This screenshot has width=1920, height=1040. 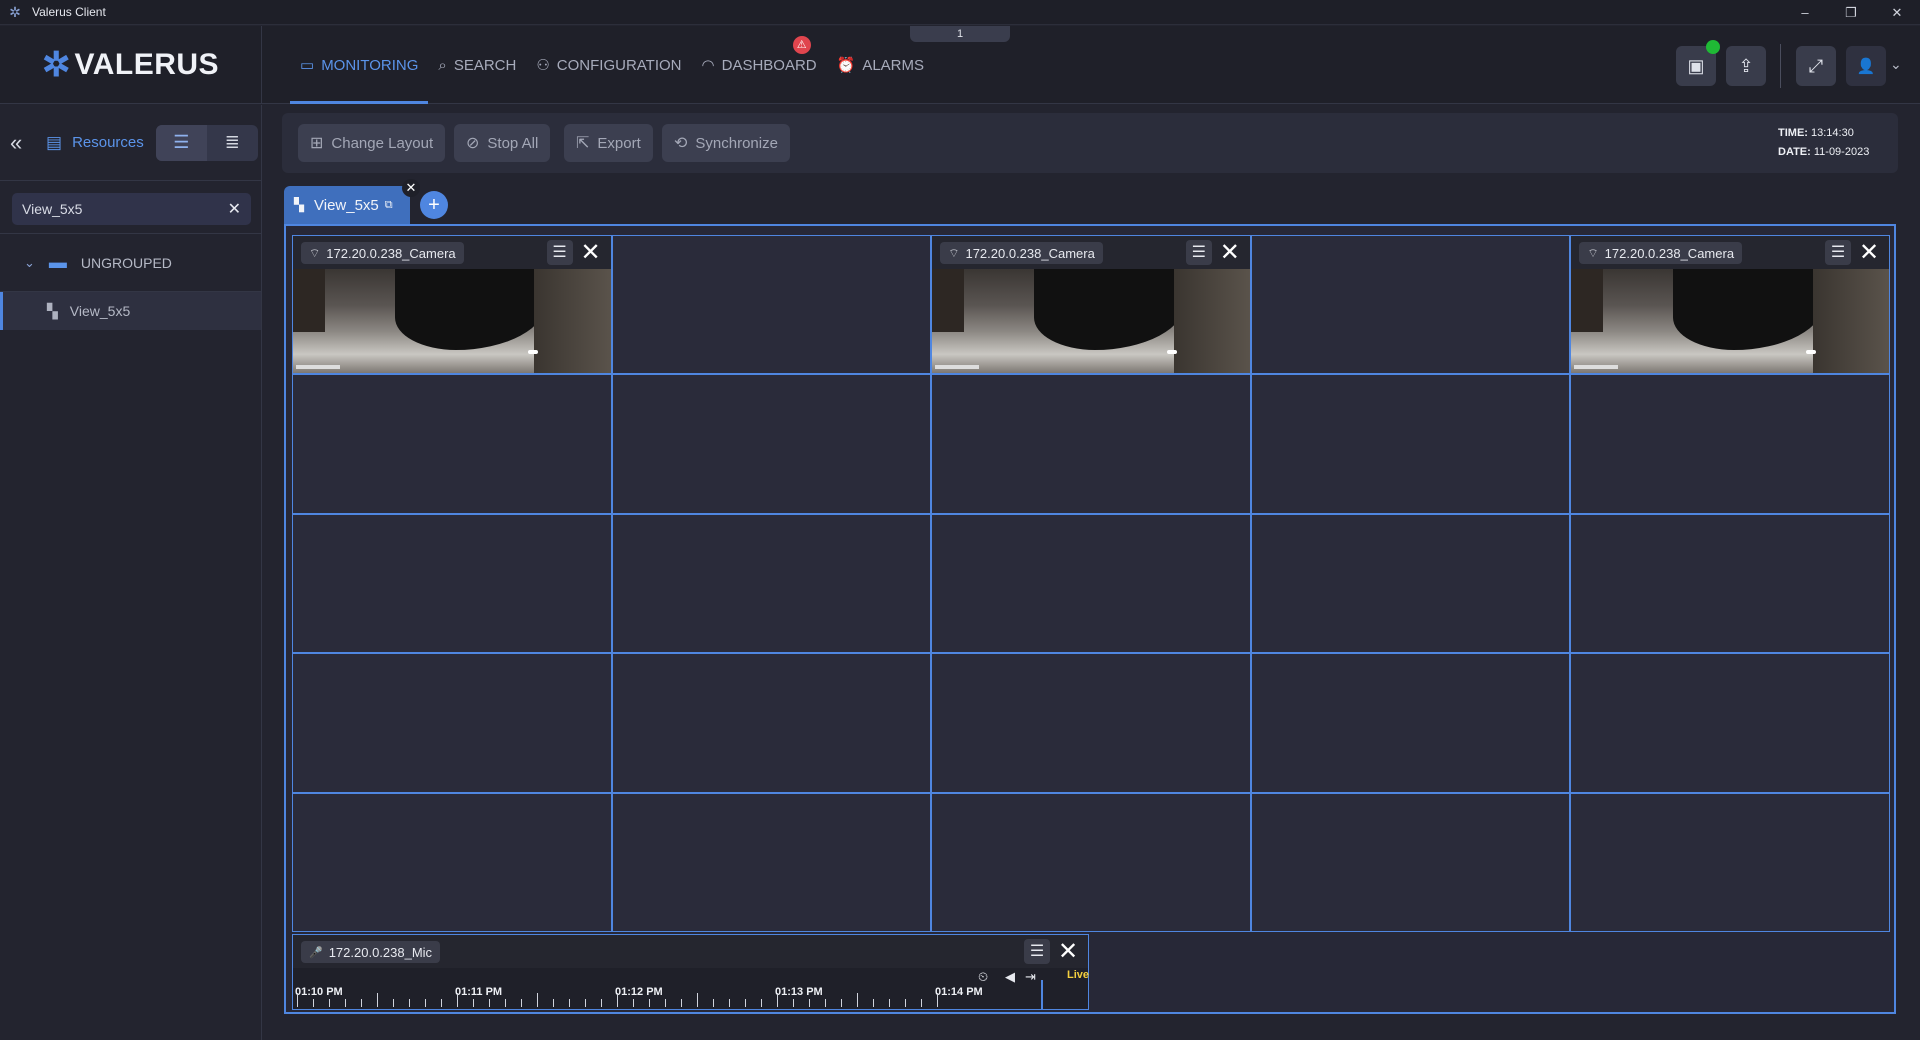 What do you see at coordinates (608, 65) in the screenshot?
I see `nav-configuration: ⚇ CONFIGURATION` at bounding box center [608, 65].